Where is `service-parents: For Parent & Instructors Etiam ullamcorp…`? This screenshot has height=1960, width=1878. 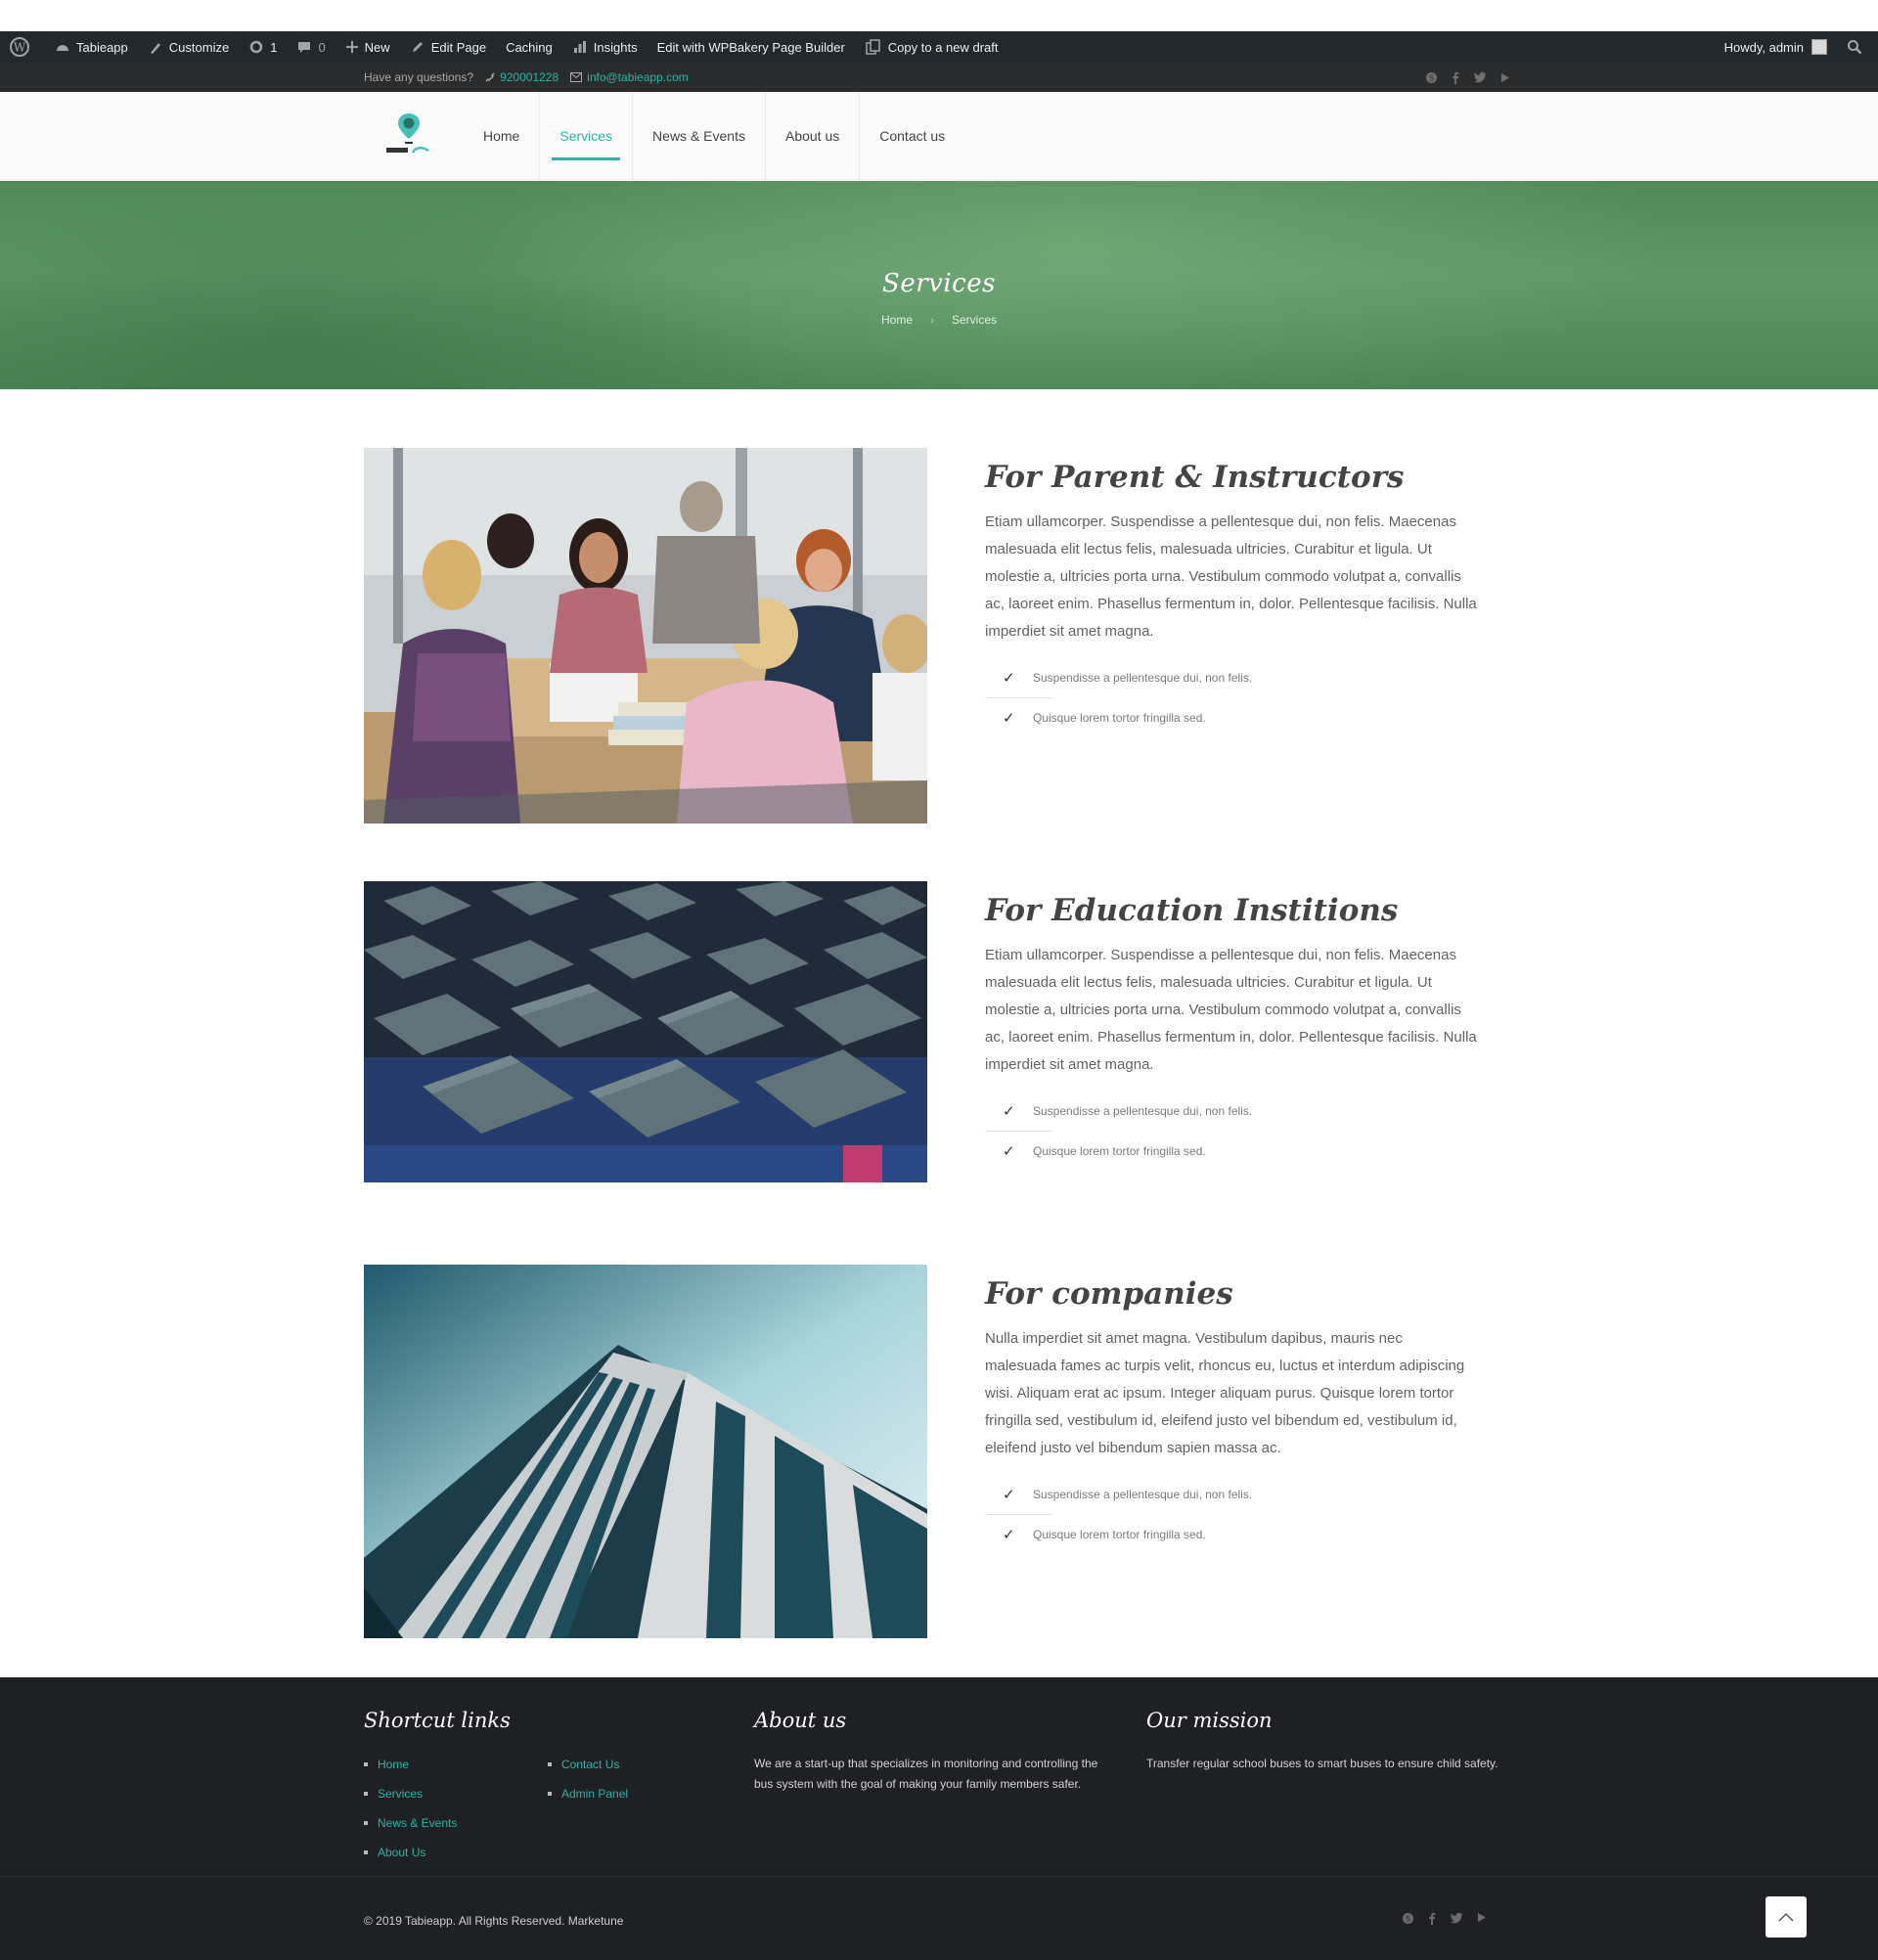 service-parents: For Parent & Instructors Etiam ullamcorp… is located at coordinates (1231, 598).